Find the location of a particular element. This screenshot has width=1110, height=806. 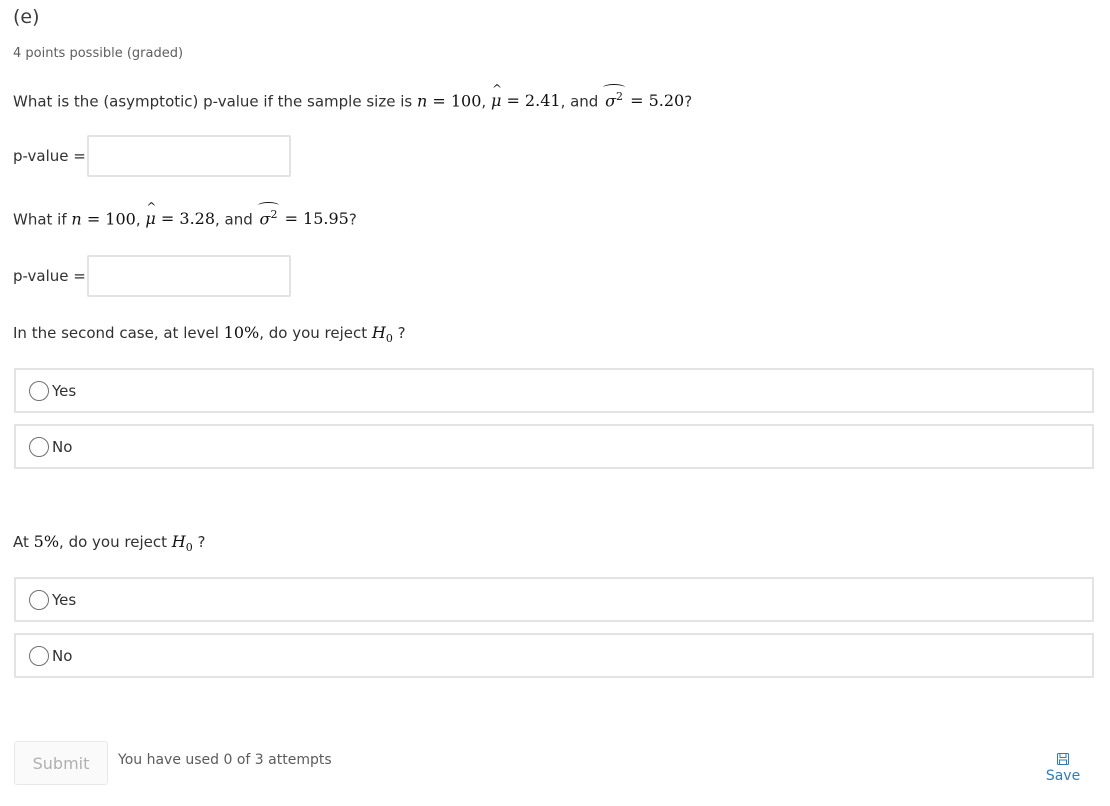

math-sigma2-hat: σ2 = 5.20 is located at coordinates (644, 97).